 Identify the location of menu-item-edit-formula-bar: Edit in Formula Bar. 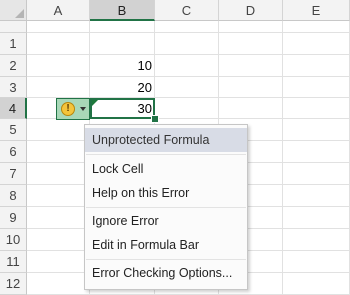
(166, 245).